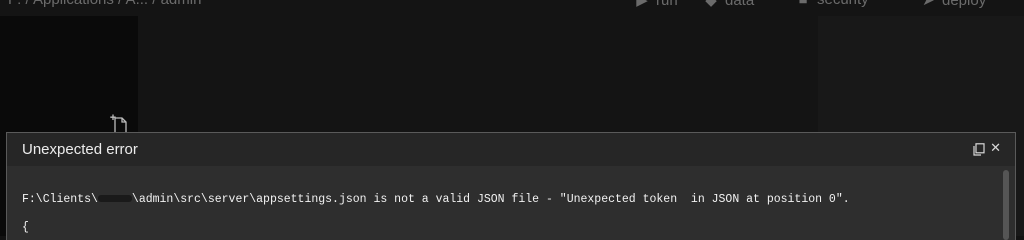  I want to click on json-preview-line: {, so click(25, 227).